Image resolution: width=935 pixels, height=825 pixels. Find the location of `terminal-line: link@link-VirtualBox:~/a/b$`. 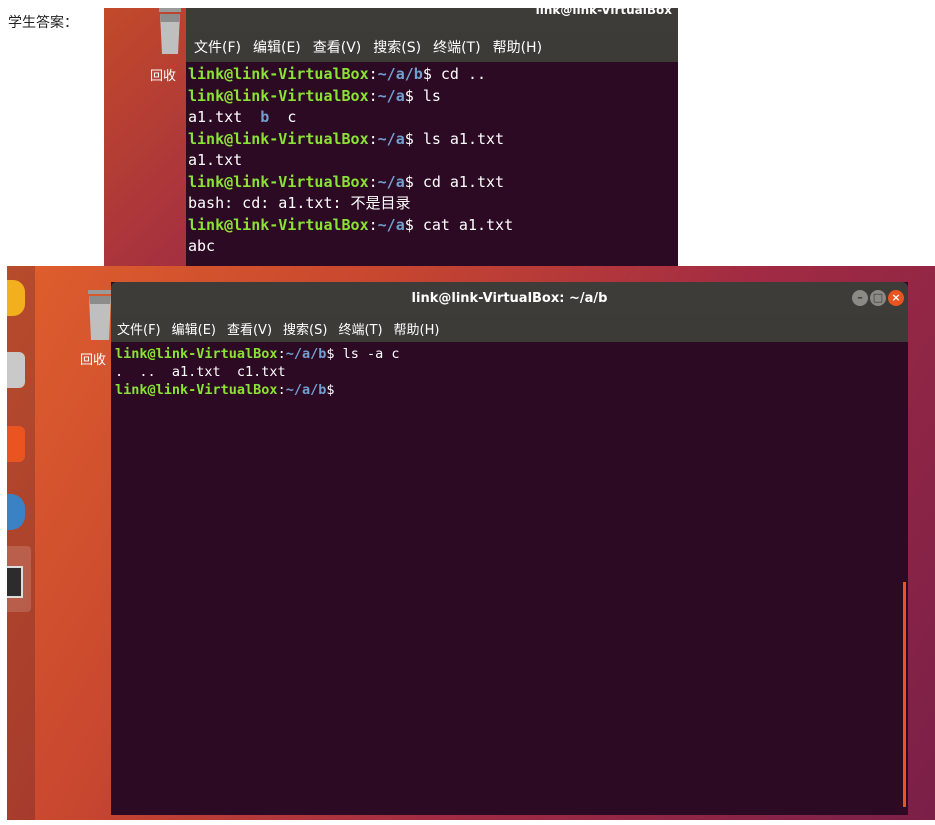

terminal-line: link@link-VirtualBox:~/a/b$ is located at coordinates (511, 390).